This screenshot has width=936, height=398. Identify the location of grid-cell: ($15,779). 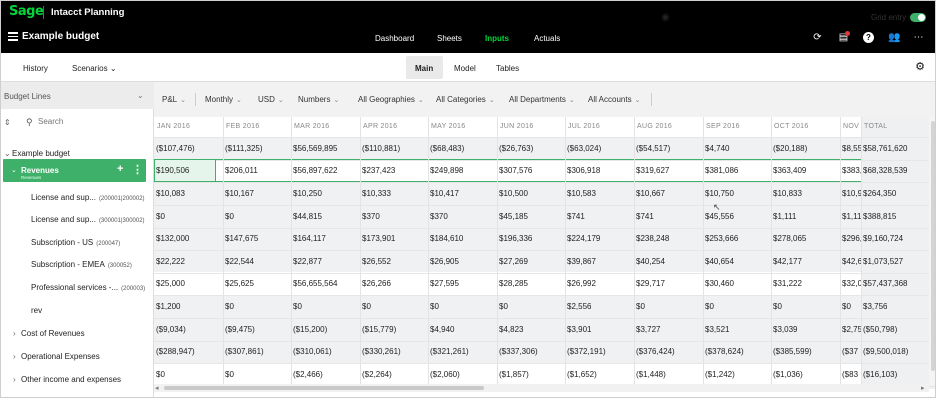
(395, 329).